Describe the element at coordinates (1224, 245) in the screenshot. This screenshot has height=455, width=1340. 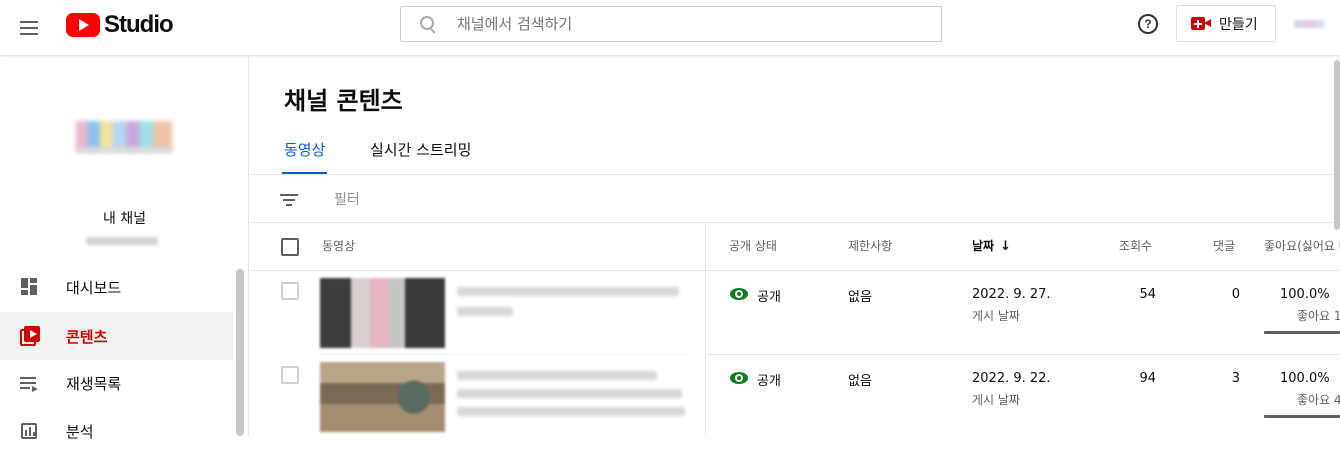
I see `column-header-comments: 댓글` at that location.